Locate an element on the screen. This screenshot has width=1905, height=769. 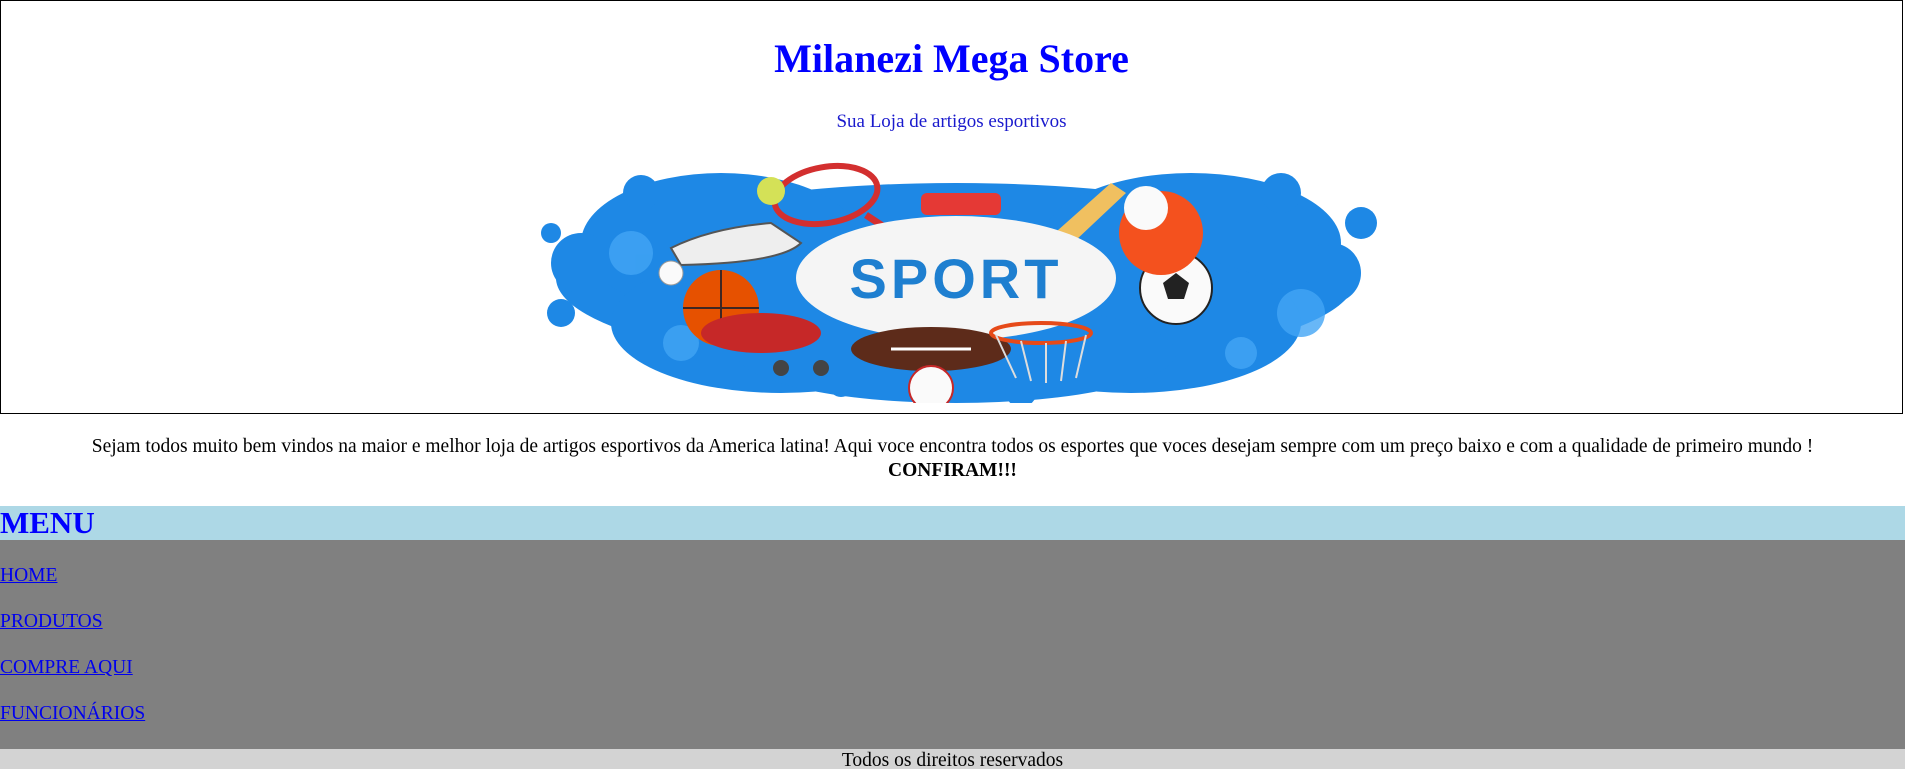
menu-link-compre-aqui: COMPRE AQUI is located at coordinates (66, 668).